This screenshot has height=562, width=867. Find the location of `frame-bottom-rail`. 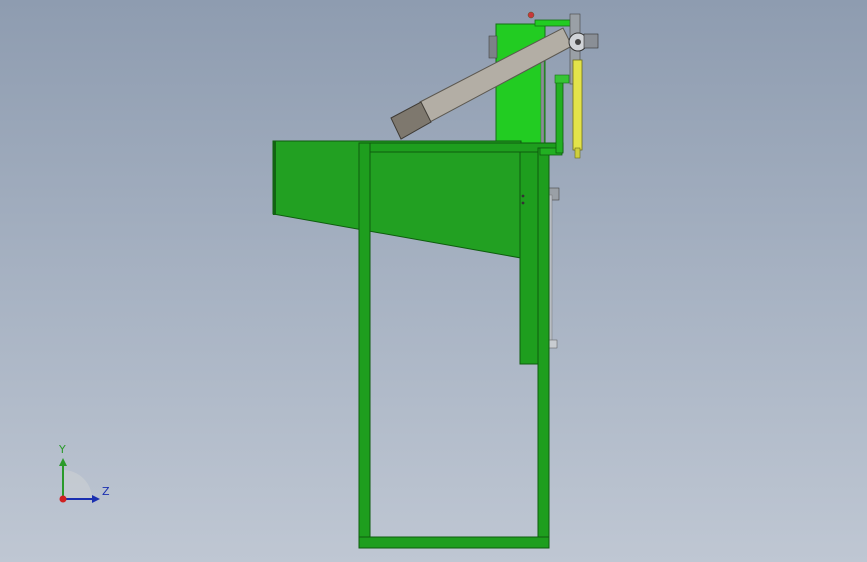

frame-bottom-rail is located at coordinates (454, 542).